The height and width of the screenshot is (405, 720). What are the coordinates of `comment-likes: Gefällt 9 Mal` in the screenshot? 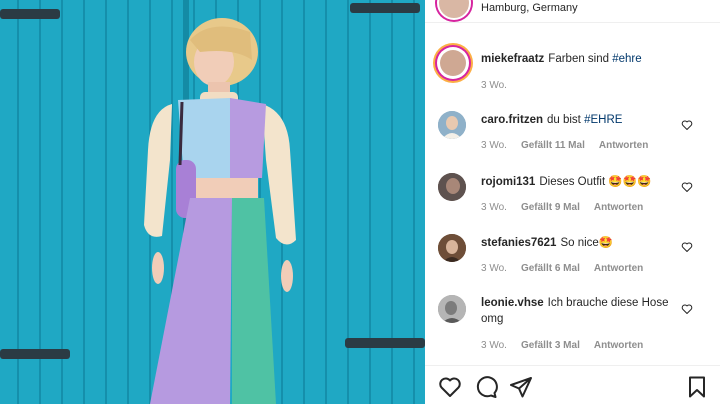 It's located at (550, 207).